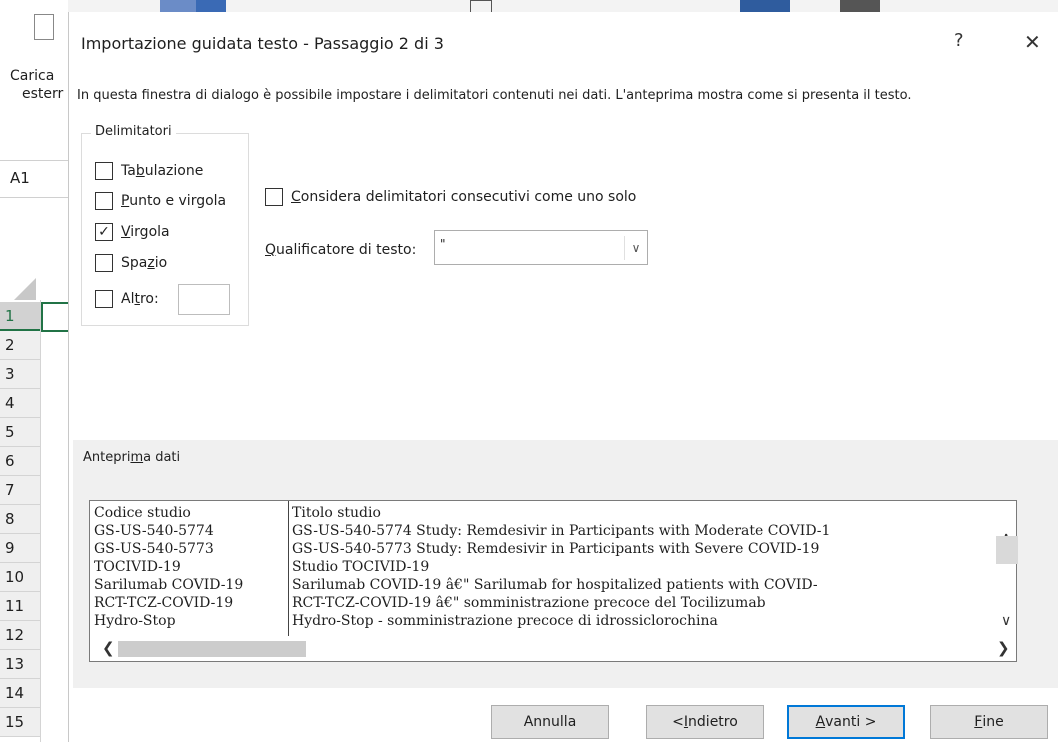  I want to click on excel-left-pane: Carica esterr A1 1 2 3 4 5 6 7 8 9 10 11 12 13 14 15, so click(34, 371).